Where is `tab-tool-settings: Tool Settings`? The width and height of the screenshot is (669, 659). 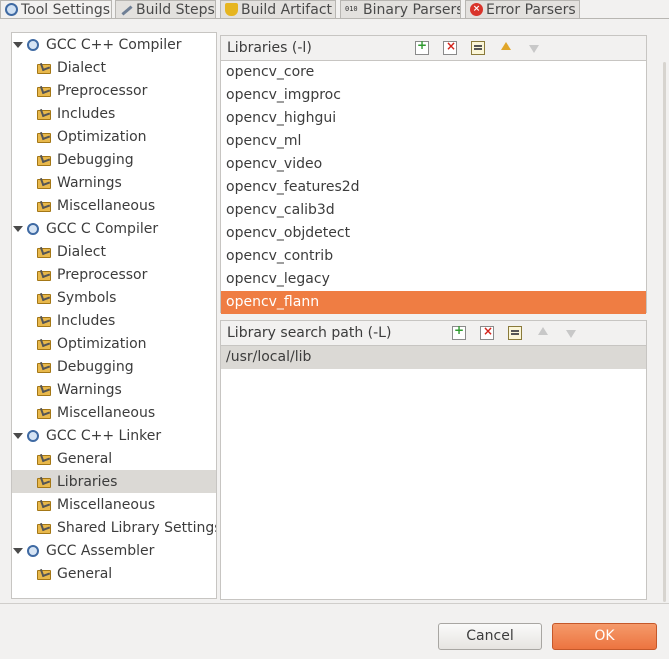
tab-tool-settings: Tool Settings is located at coordinates (56, 9).